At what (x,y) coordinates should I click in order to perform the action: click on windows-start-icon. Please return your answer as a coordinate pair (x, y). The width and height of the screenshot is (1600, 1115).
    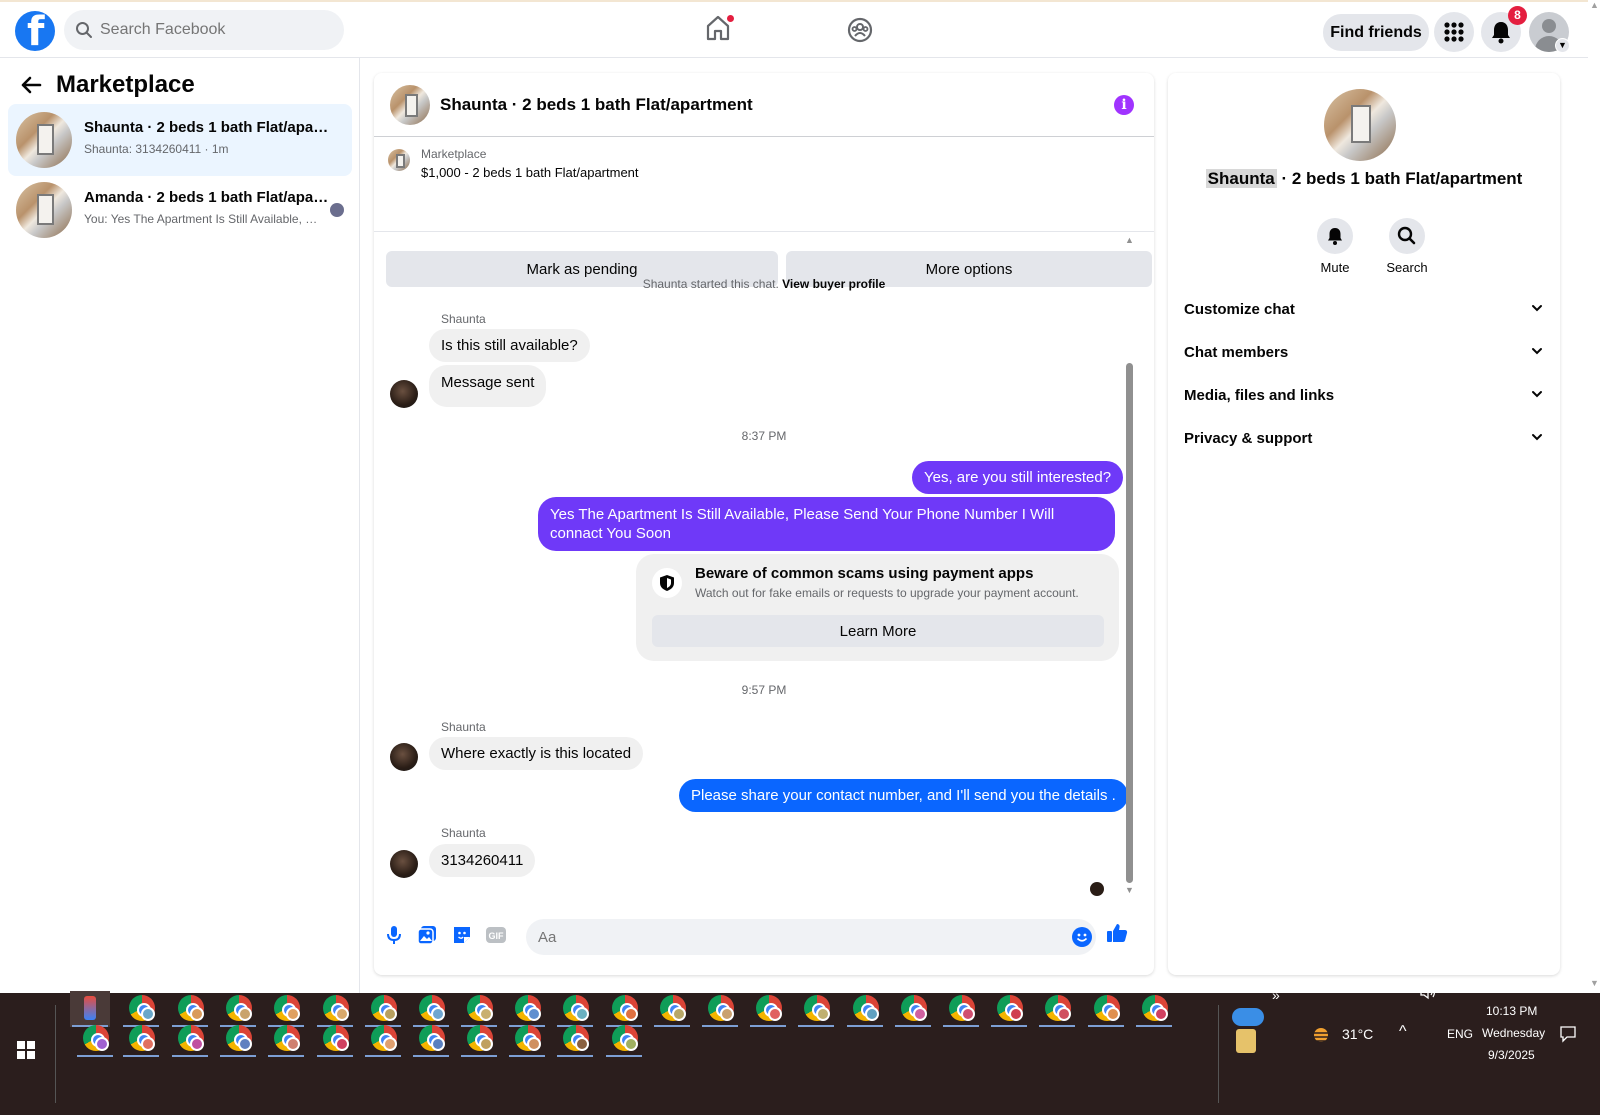
    Looking at the image, I should click on (26, 1050).